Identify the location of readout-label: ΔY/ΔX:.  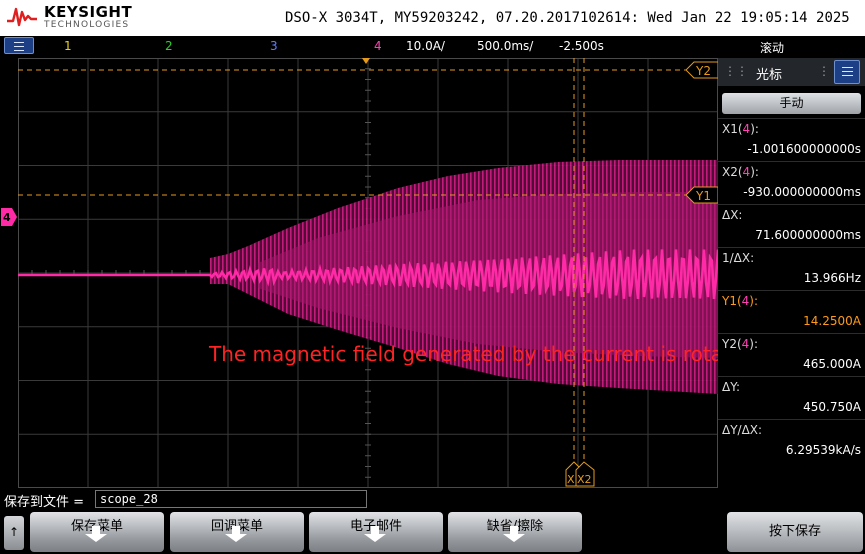
(742, 430).